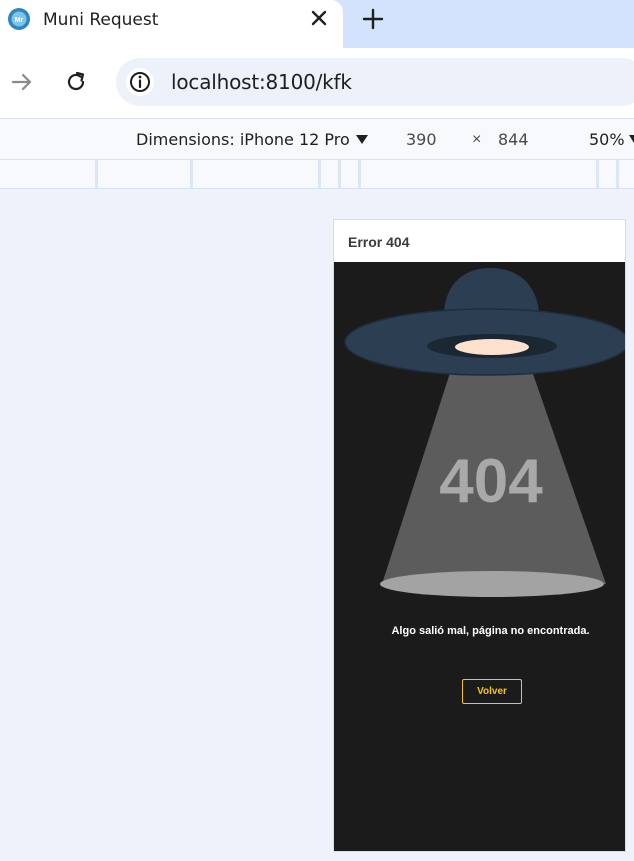 The image size is (634, 861). What do you see at coordinates (477, 139) in the screenshot?
I see `times-sign: ×` at bounding box center [477, 139].